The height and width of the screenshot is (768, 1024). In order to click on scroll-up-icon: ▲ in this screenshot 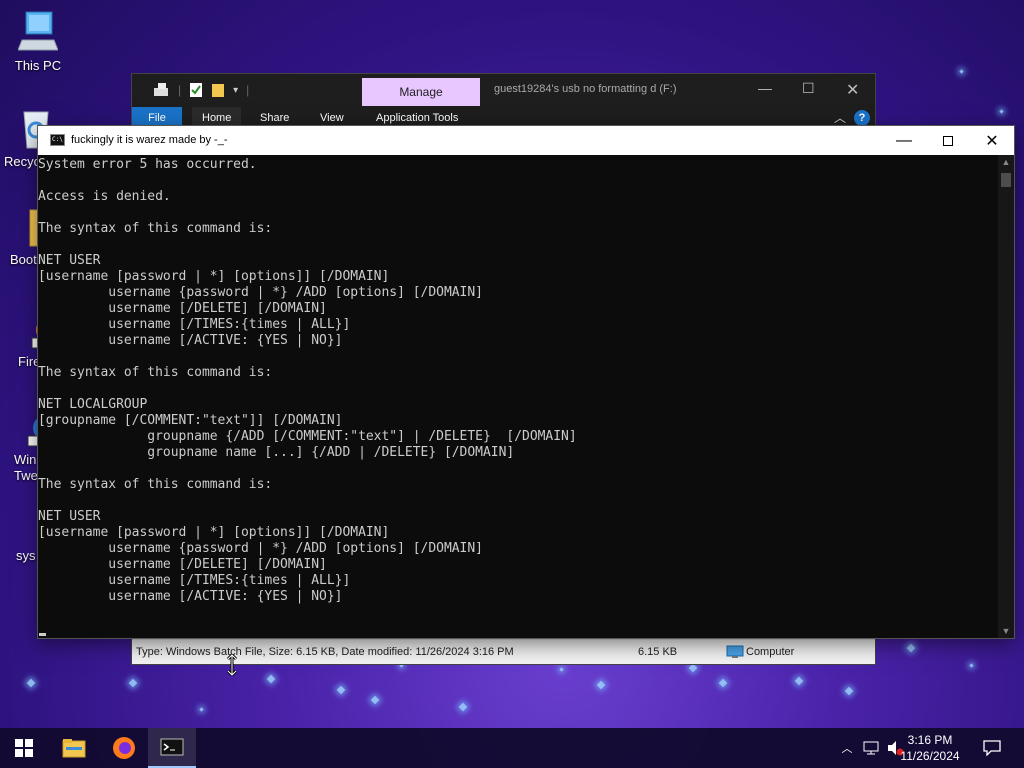, I will do `click(1006, 162)`.